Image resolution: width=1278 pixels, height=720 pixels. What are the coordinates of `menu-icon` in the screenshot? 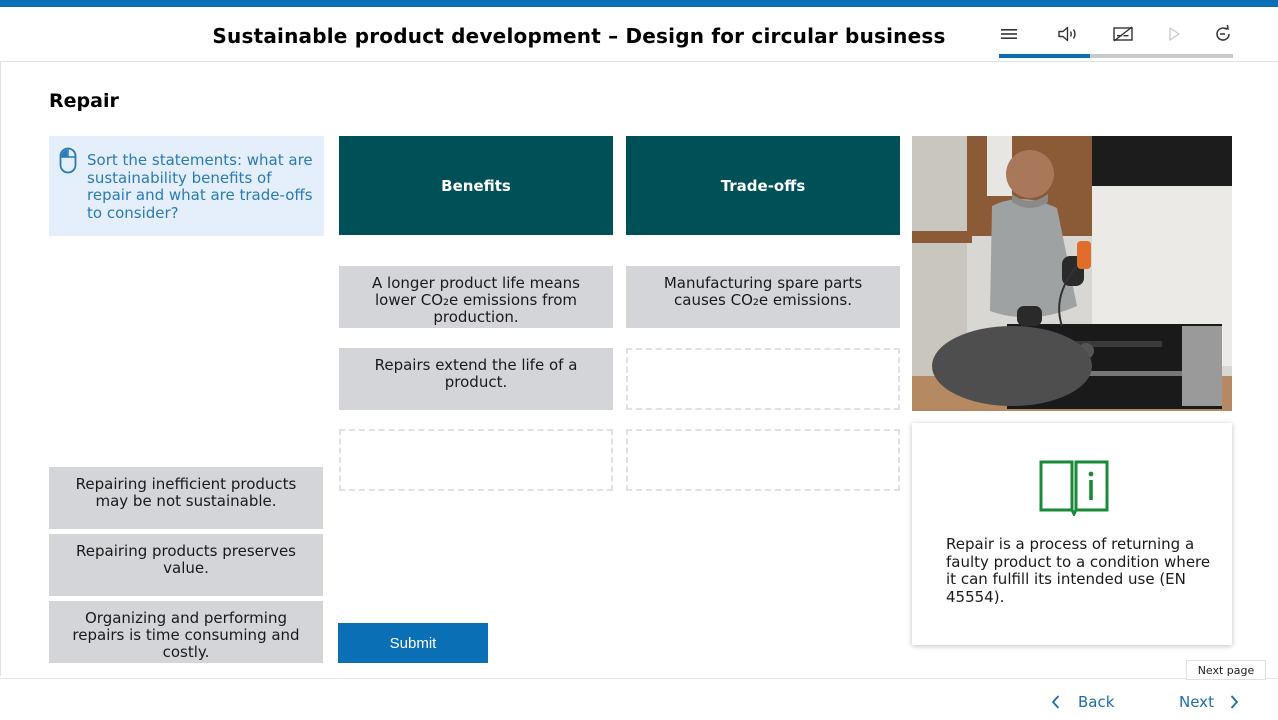 It's located at (1009, 34).